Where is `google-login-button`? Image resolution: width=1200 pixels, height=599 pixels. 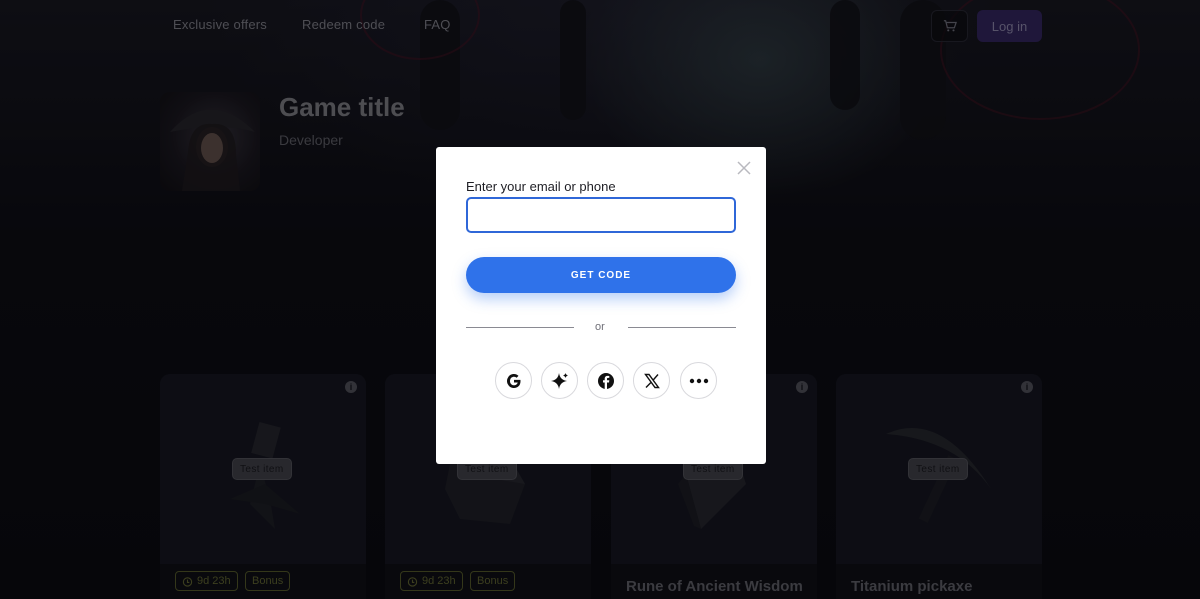
google-login-button is located at coordinates (513, 380).